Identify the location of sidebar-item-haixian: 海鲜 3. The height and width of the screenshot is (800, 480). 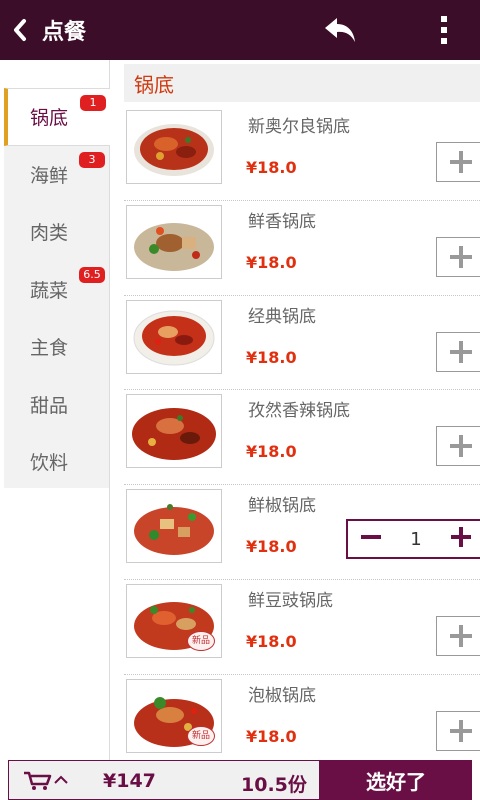
(56, 175).